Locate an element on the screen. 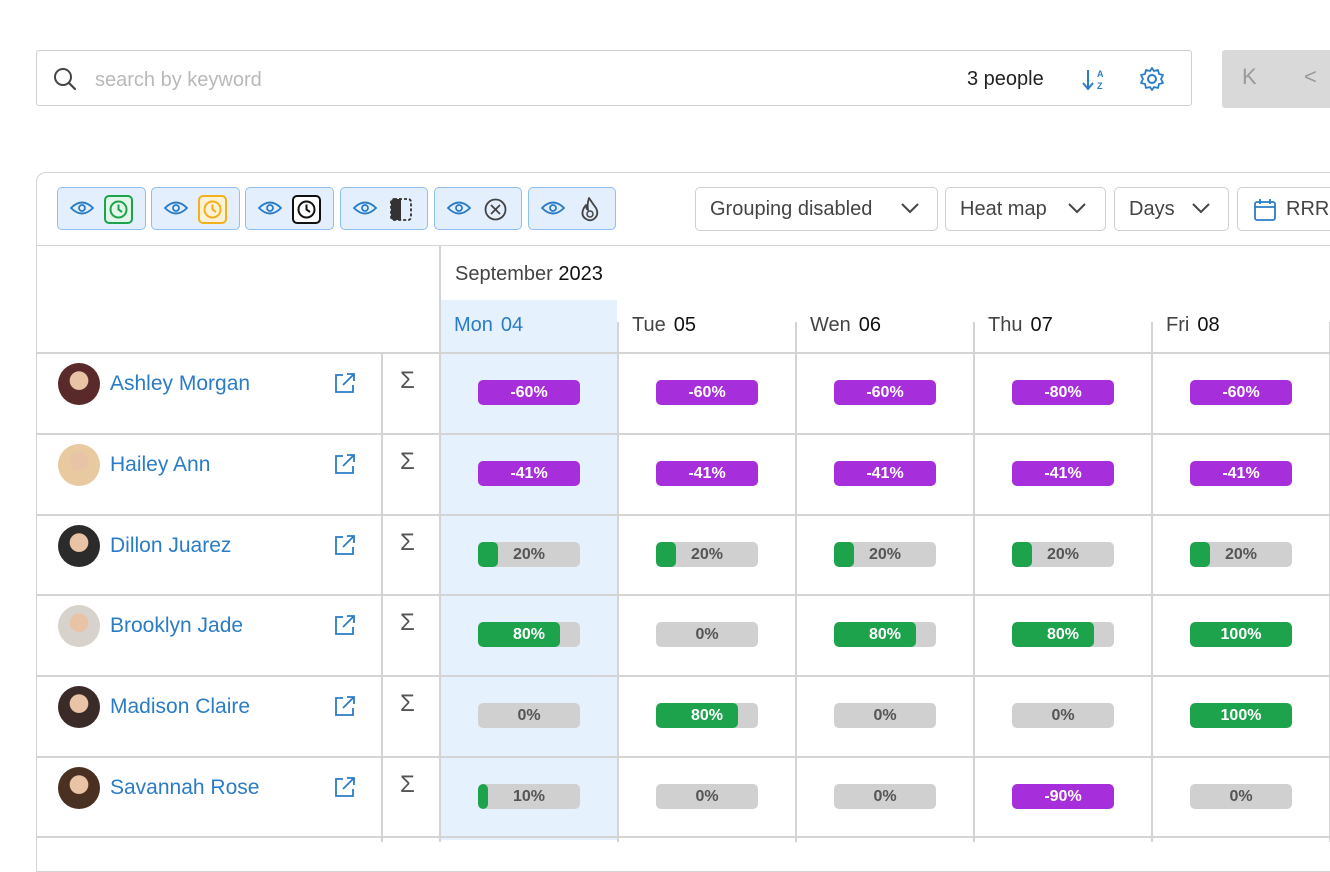  chevron-down-icon is located at coordinates (910, 208).